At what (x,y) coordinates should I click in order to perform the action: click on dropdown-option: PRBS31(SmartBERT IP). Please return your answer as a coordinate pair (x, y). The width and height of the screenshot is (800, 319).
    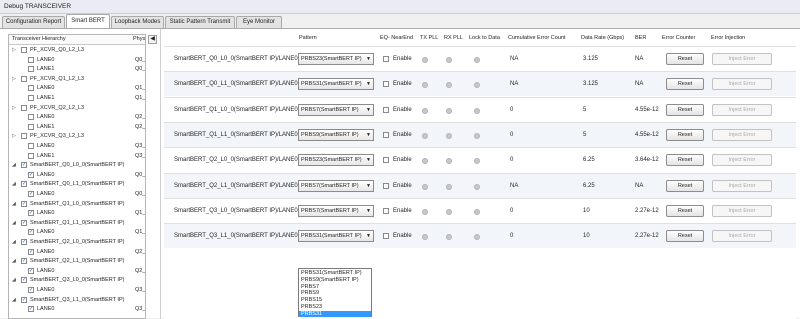
    Looking at the image, I should click on (335, 273).